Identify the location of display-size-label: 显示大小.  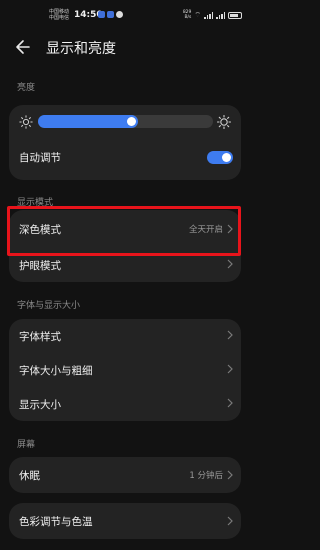
(40, 404).